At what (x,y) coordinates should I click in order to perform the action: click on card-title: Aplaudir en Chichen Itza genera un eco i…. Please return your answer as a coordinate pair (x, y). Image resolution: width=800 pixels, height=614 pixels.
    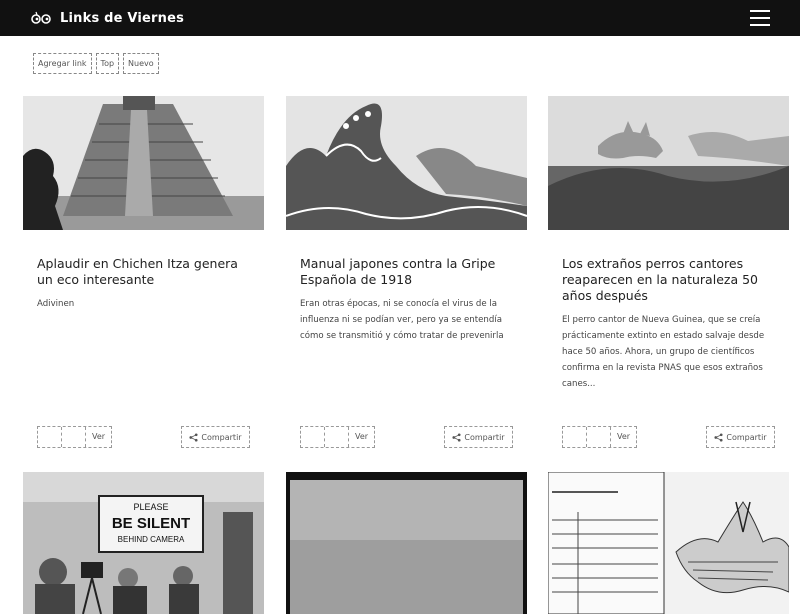
    Looking at the image, I should click on (143, 272).